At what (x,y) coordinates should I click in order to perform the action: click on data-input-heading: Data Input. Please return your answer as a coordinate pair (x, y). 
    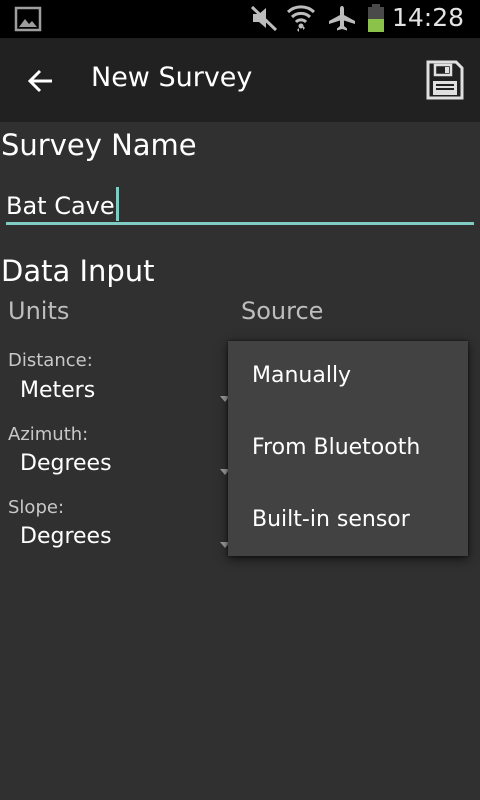
    Looking at the image, I should click on (78, 271).